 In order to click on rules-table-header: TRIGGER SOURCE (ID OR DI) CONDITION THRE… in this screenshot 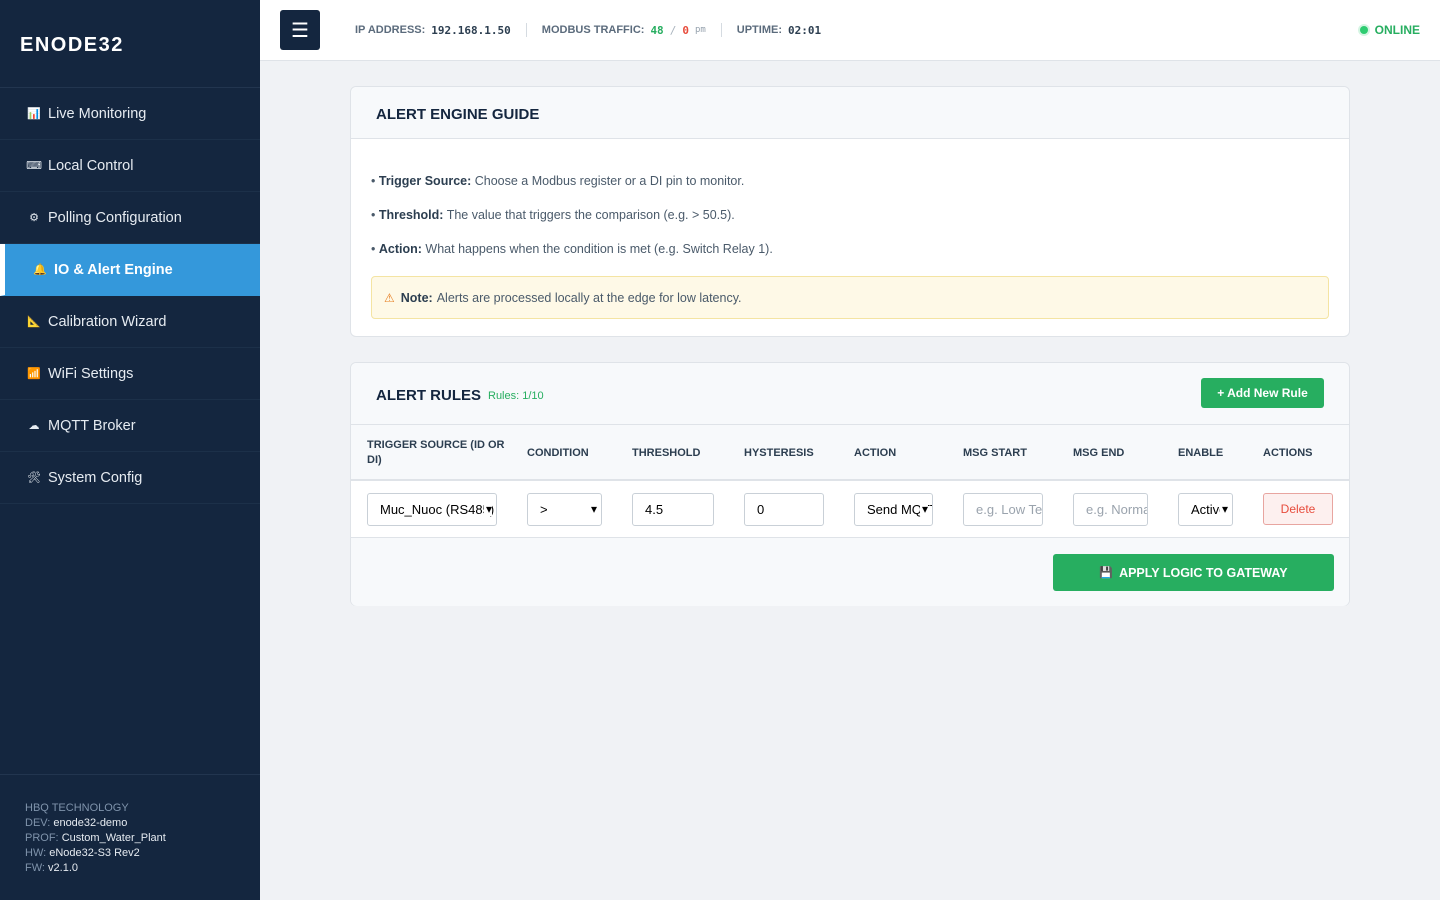, I will do `click(850, 453)`.